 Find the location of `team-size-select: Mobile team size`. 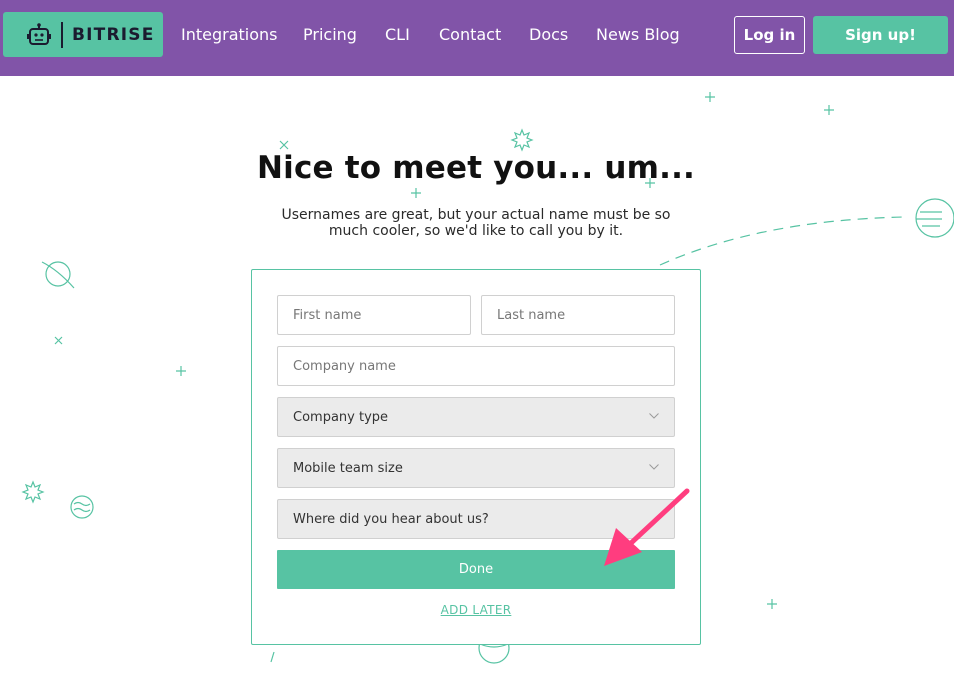

team-size-select: Mobile team size is located at coordinates (476, 468).